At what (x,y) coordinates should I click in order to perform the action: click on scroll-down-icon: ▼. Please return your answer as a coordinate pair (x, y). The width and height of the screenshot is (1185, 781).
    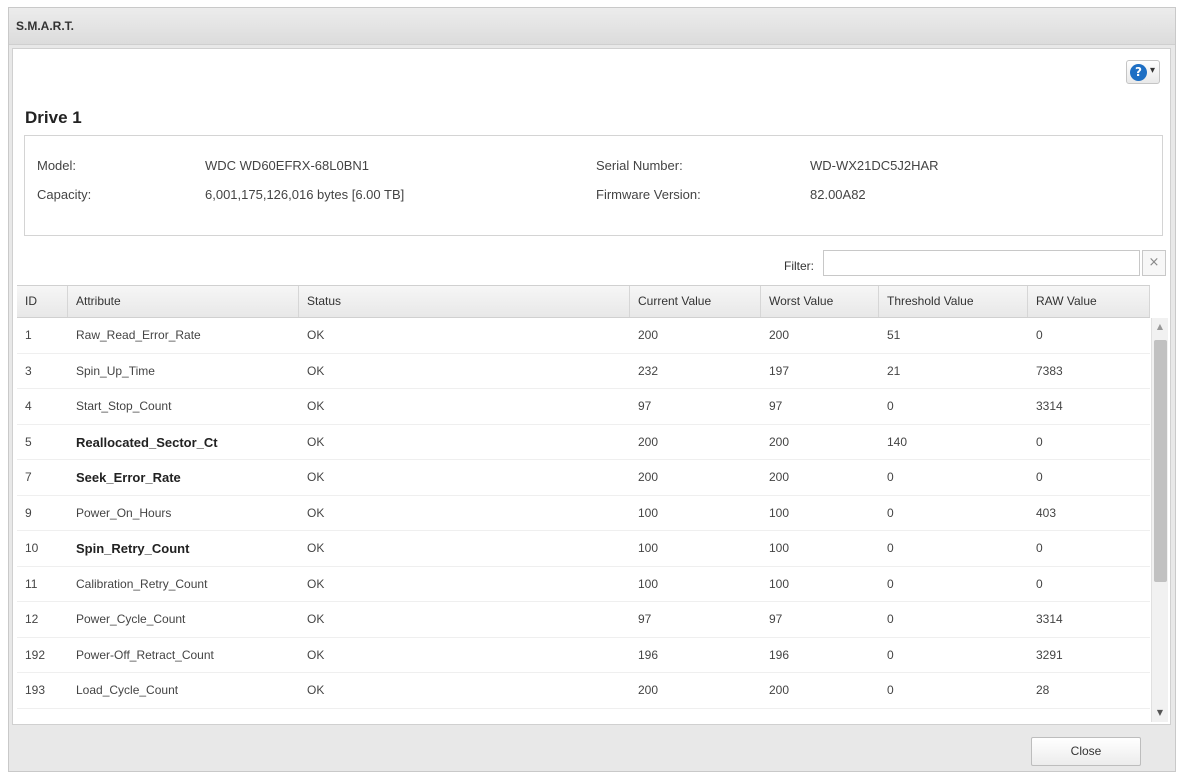
    Looking at the image, I should click on (1160, 713).